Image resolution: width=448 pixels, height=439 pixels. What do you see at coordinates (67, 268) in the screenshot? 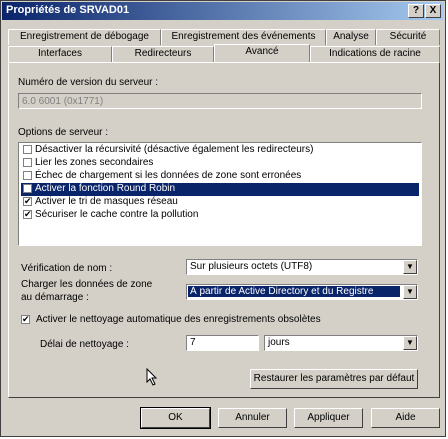
I see `name-check-label: Vérification de nom :` at bounding box center [67, 268].